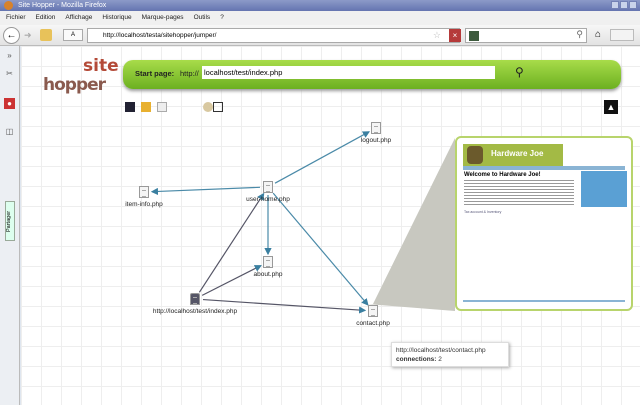 This screenshot has width=640, height=405. I want to click on tooltip-connections-label: connections:, so click(416, 359).